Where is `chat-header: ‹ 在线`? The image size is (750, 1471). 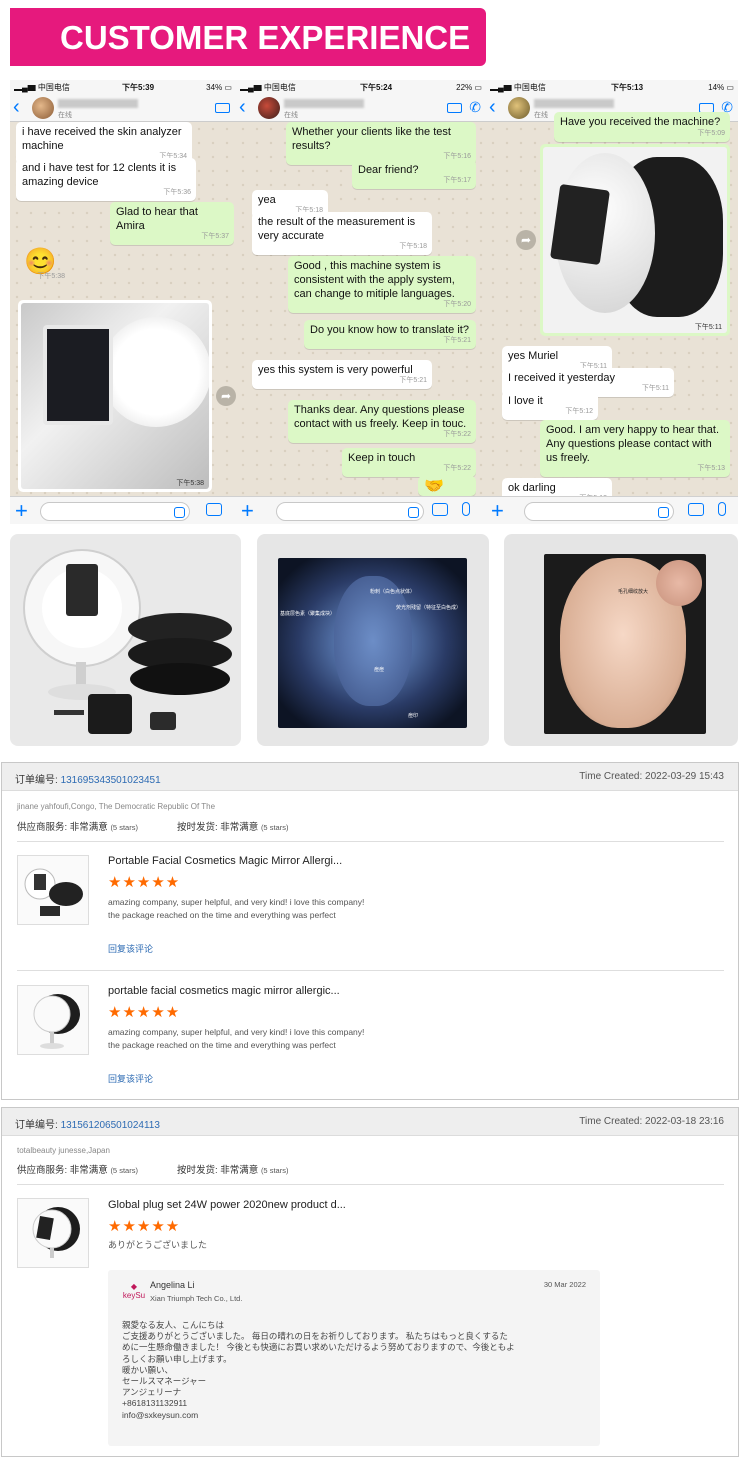 chat-header: ‹ 在线 is located at coordinates (123, 108).